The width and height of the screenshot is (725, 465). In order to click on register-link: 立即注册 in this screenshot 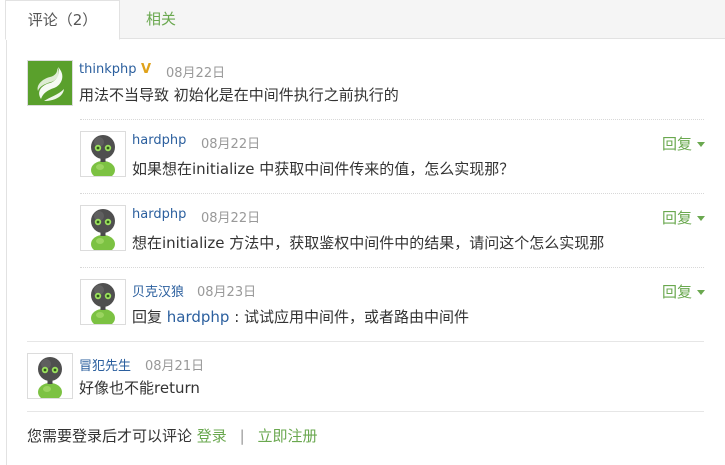, I will do `click(287, 436)`.